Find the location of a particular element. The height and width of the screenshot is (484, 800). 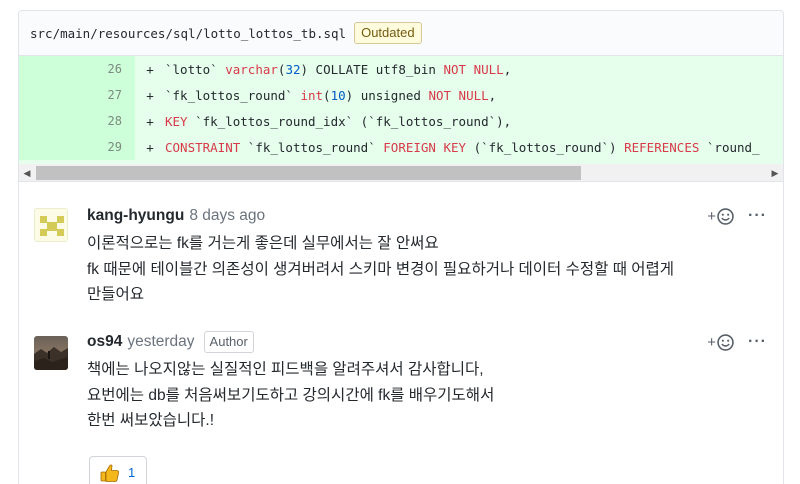

landscape-photo-icon is located at coordinates (51, 353).